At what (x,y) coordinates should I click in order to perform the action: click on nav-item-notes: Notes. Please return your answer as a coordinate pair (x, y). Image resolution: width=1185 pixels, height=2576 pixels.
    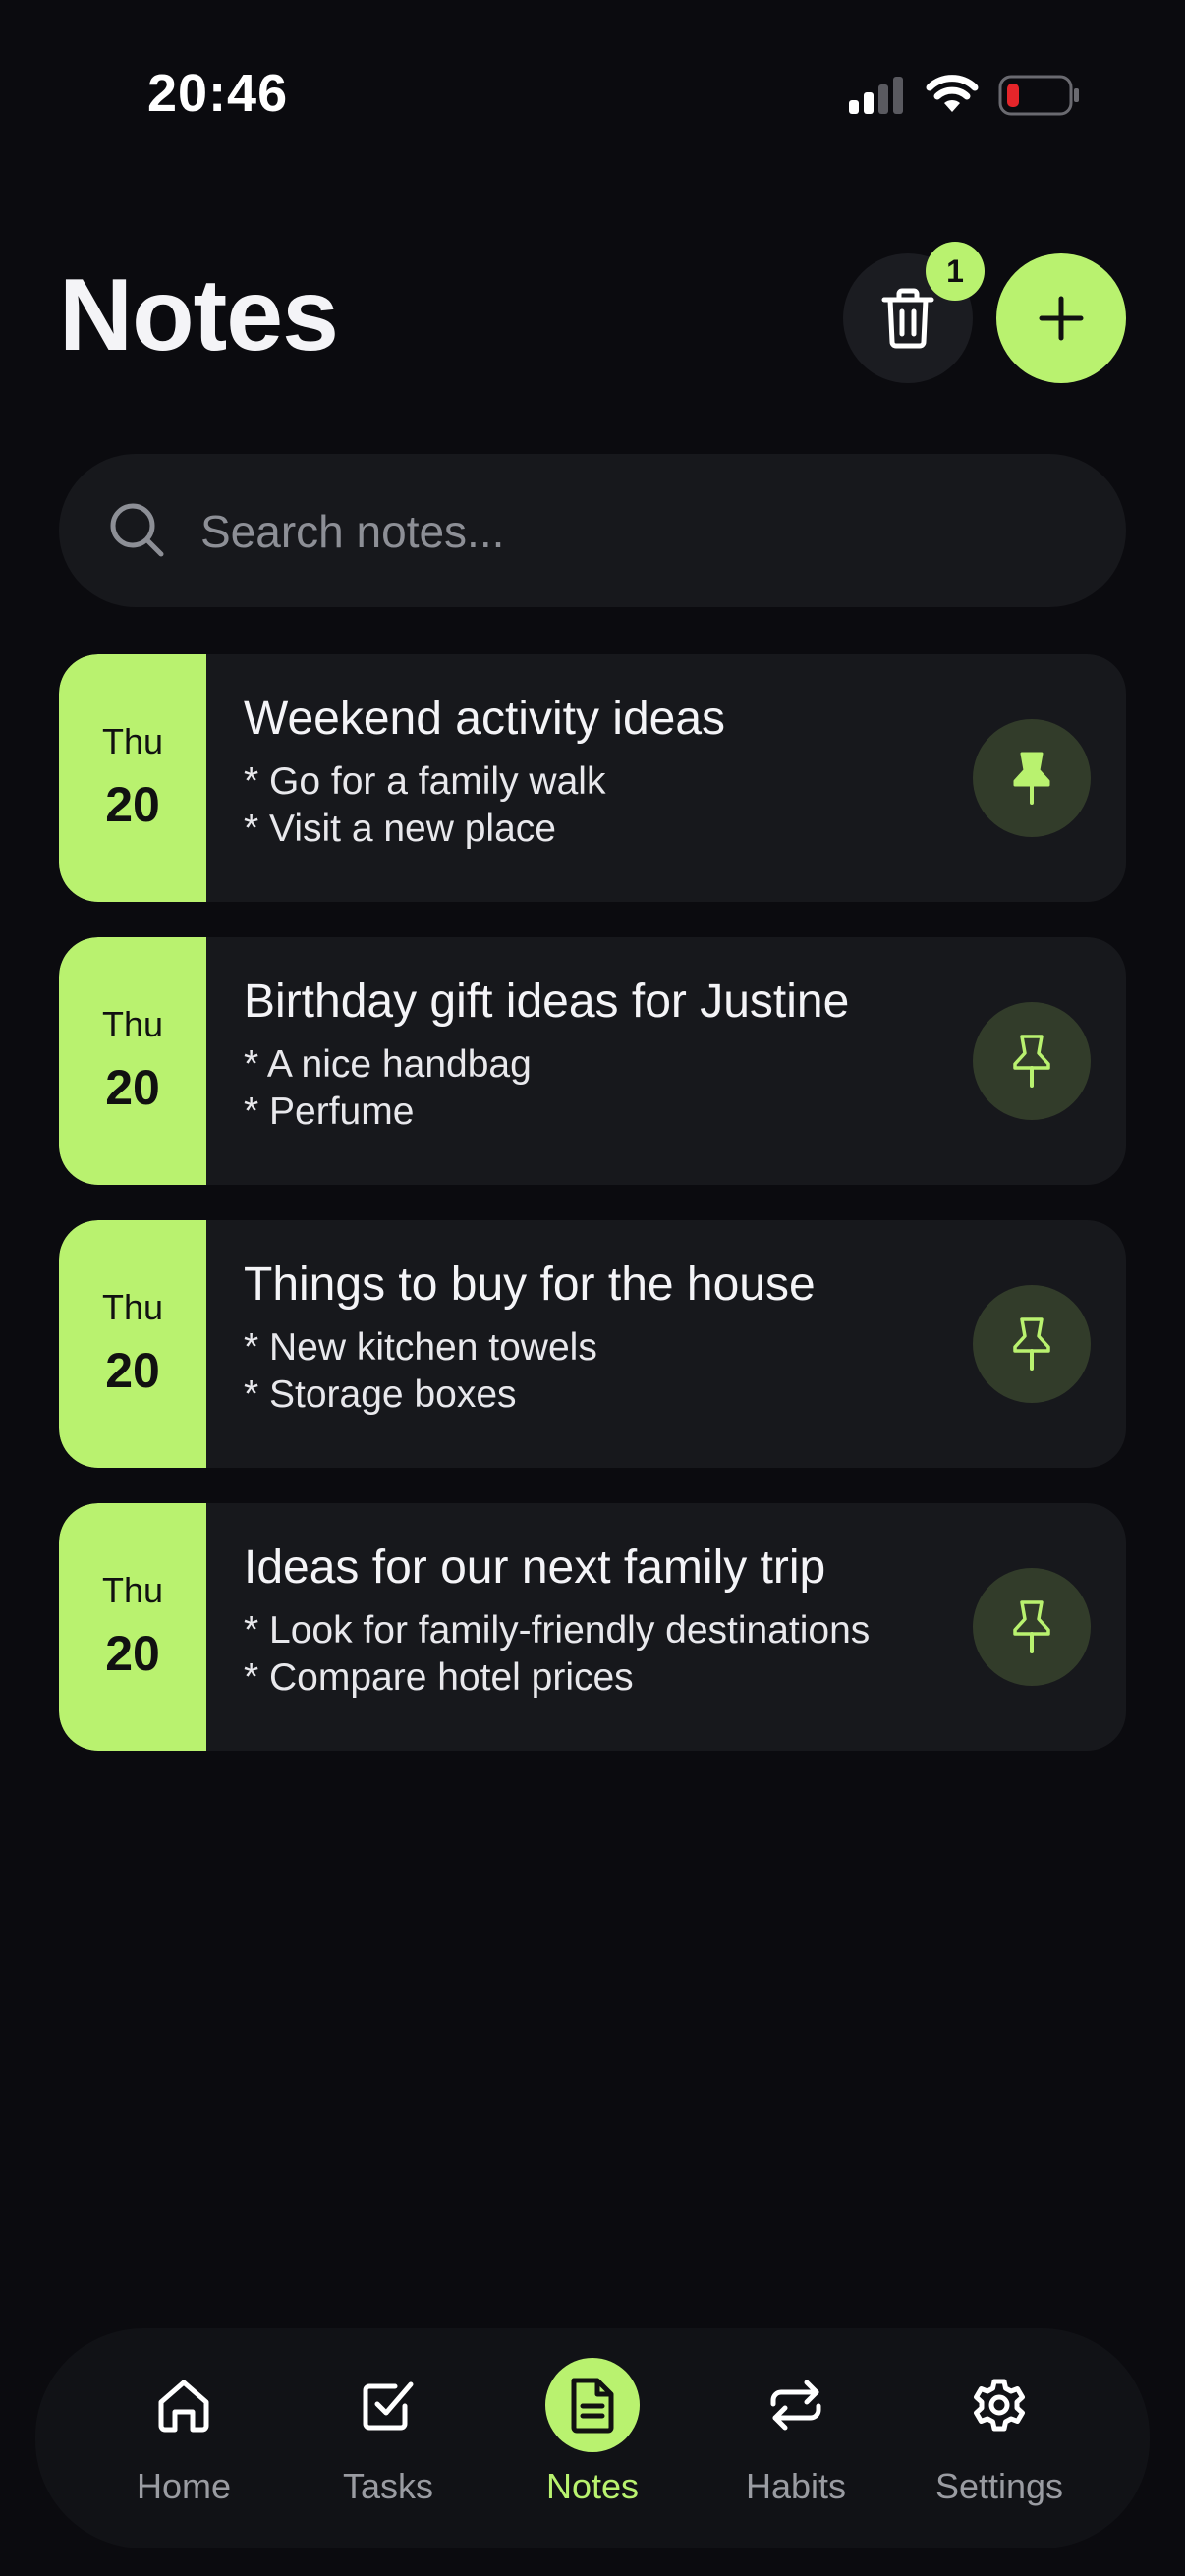
    Looking at the image, I should click on (592, 2438).